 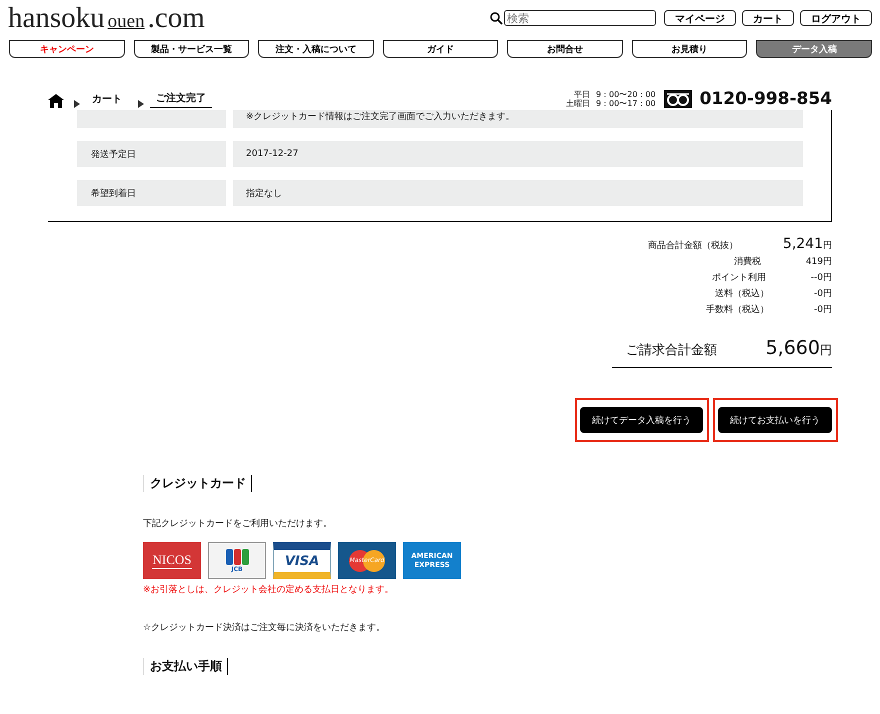 What do you see at coordinates (775, 420) in the screenshot?
I see `action-button: 続けてお支払いを行う` at bounding box center [775, 420].